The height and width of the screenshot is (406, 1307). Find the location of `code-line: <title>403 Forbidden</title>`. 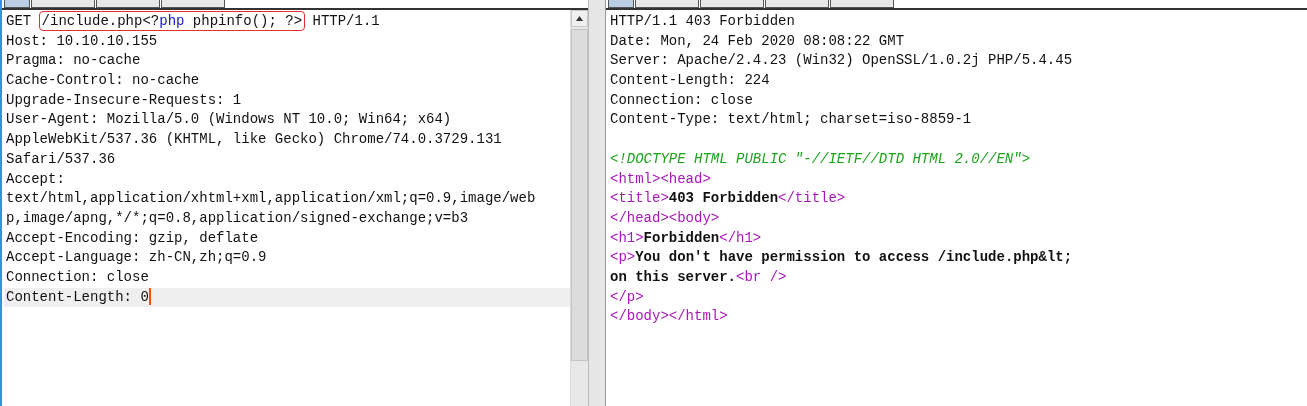

code-line: <title>403 Forbidden</title> is located at coordinates (728, 199).